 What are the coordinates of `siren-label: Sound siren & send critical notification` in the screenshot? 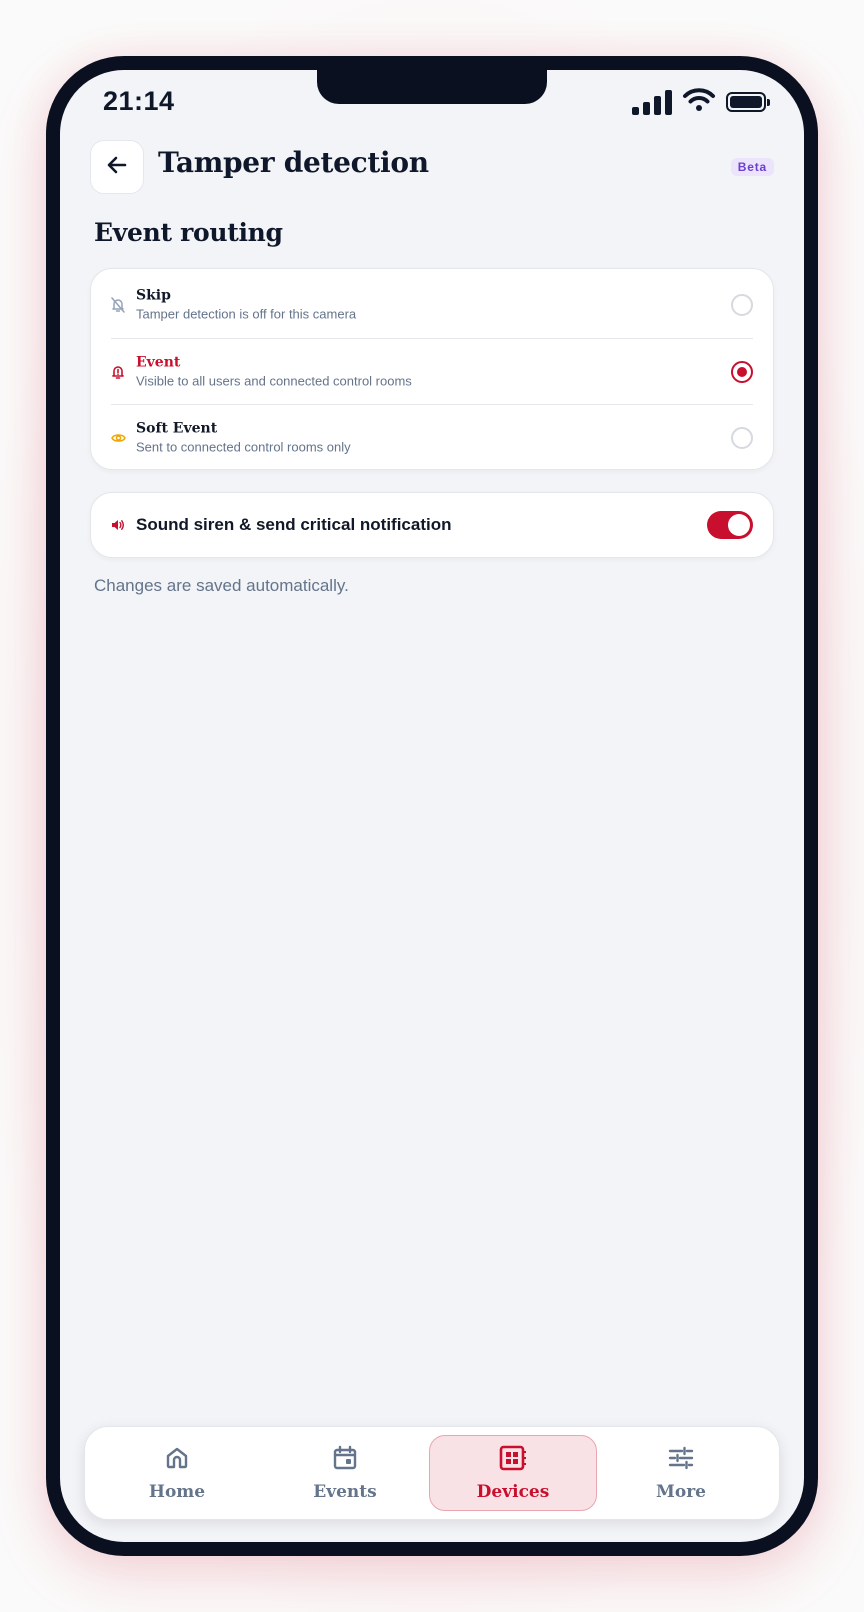 It's located at (294, 524).